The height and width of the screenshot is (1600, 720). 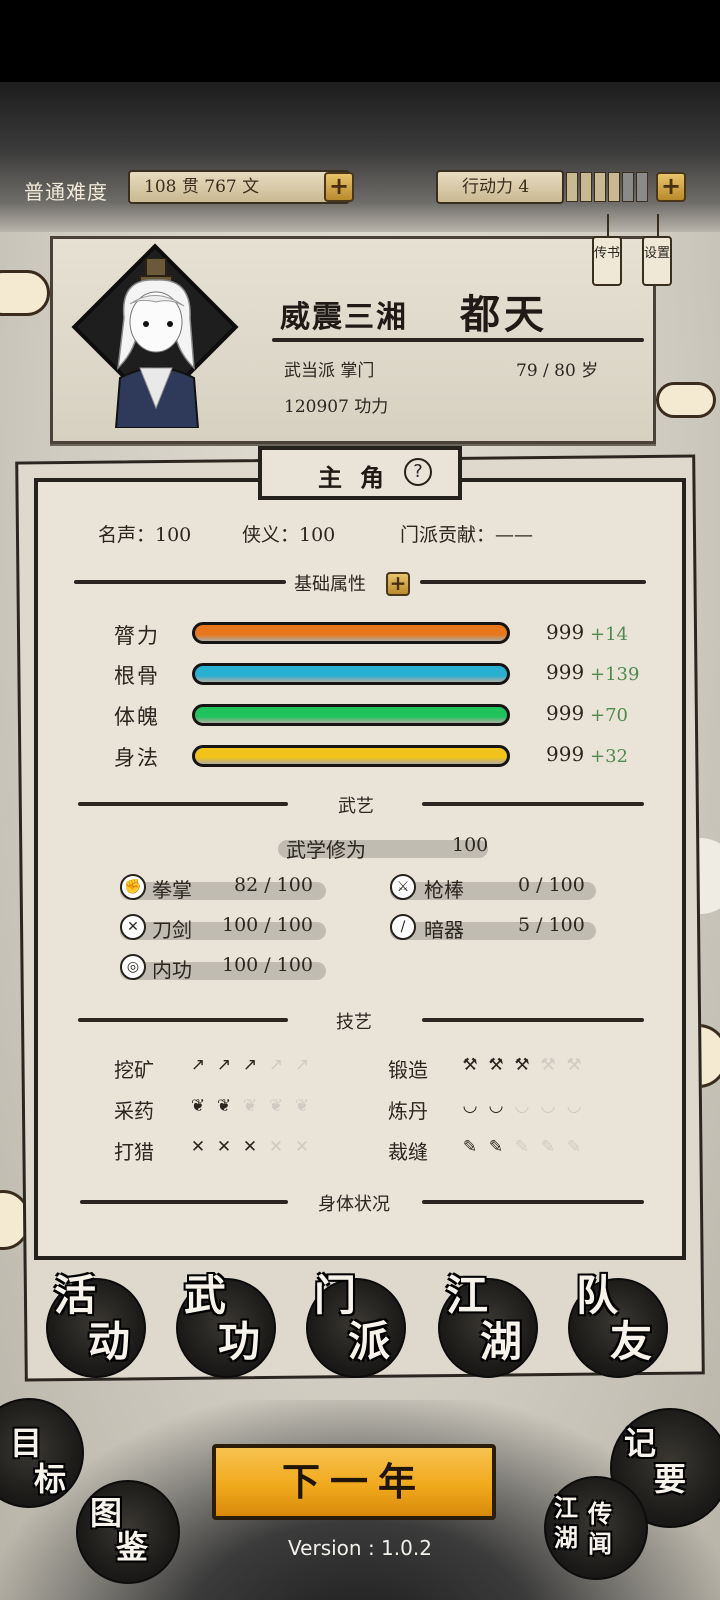 What do you see at coordinates (467, 535) in the screenshot?
I see `sect-contribution-stat: 门派贡献：——` at bounding box center [467, 535].